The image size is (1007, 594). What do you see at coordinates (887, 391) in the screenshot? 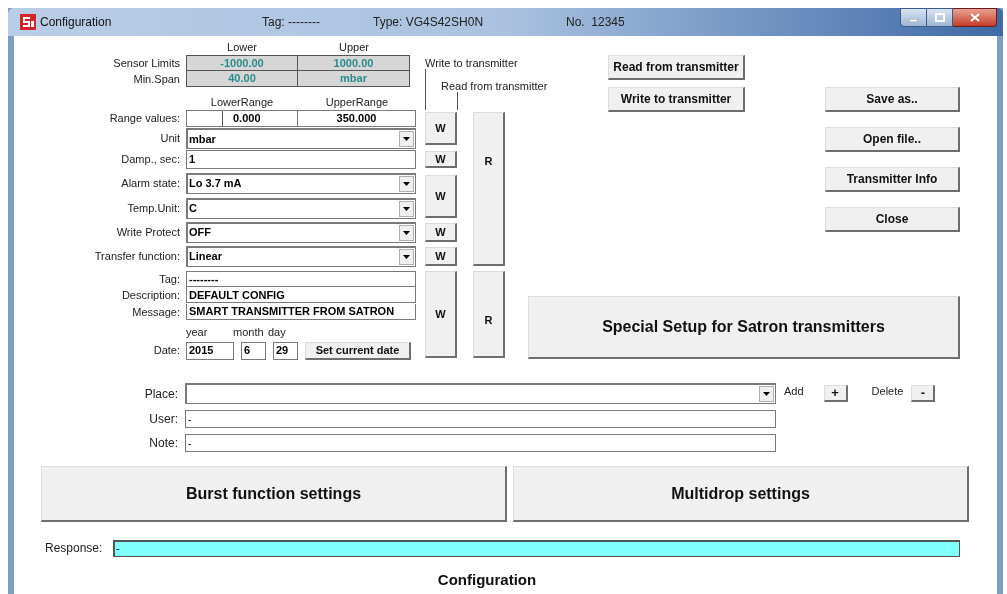
I see `field-label: Delete` at bounding box center [887, 391].